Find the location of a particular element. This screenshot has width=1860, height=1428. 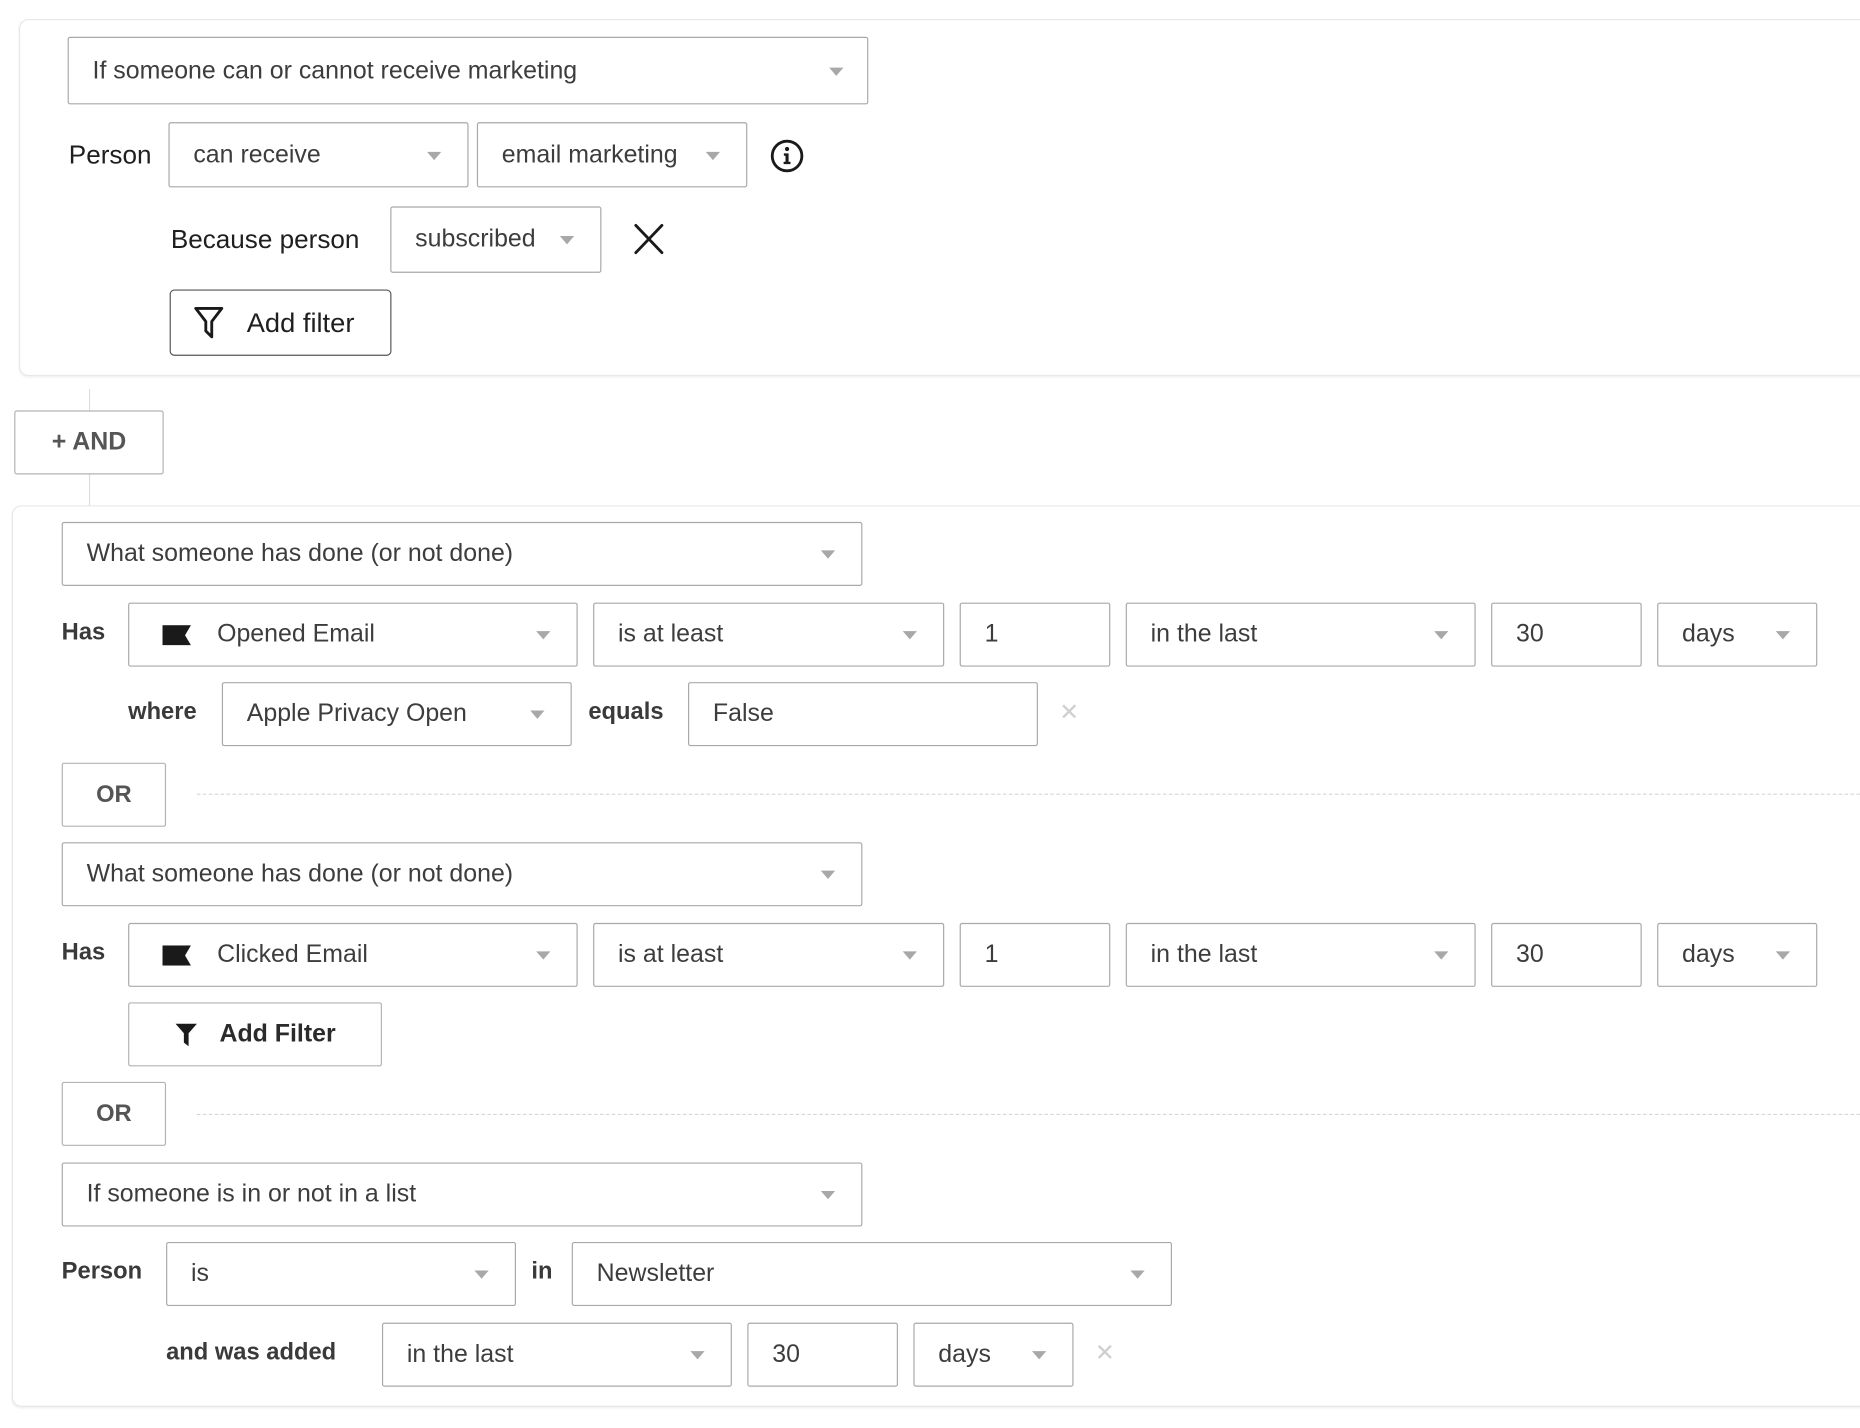

metric-select: Opened Email is located at coordinates (353, 634).